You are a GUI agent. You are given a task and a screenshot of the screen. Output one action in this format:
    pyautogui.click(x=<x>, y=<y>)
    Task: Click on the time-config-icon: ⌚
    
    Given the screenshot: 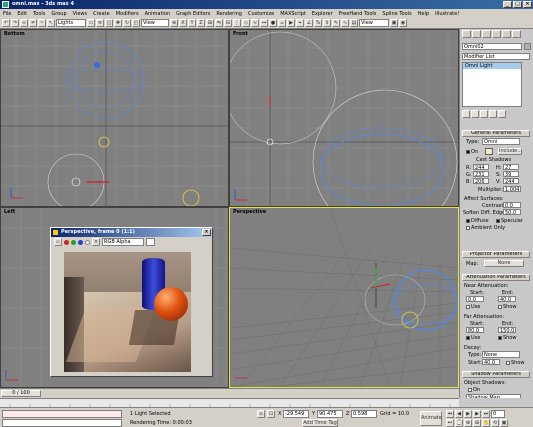 What is the action you would take?
    pyautogui.click(x=459, y=423)
    